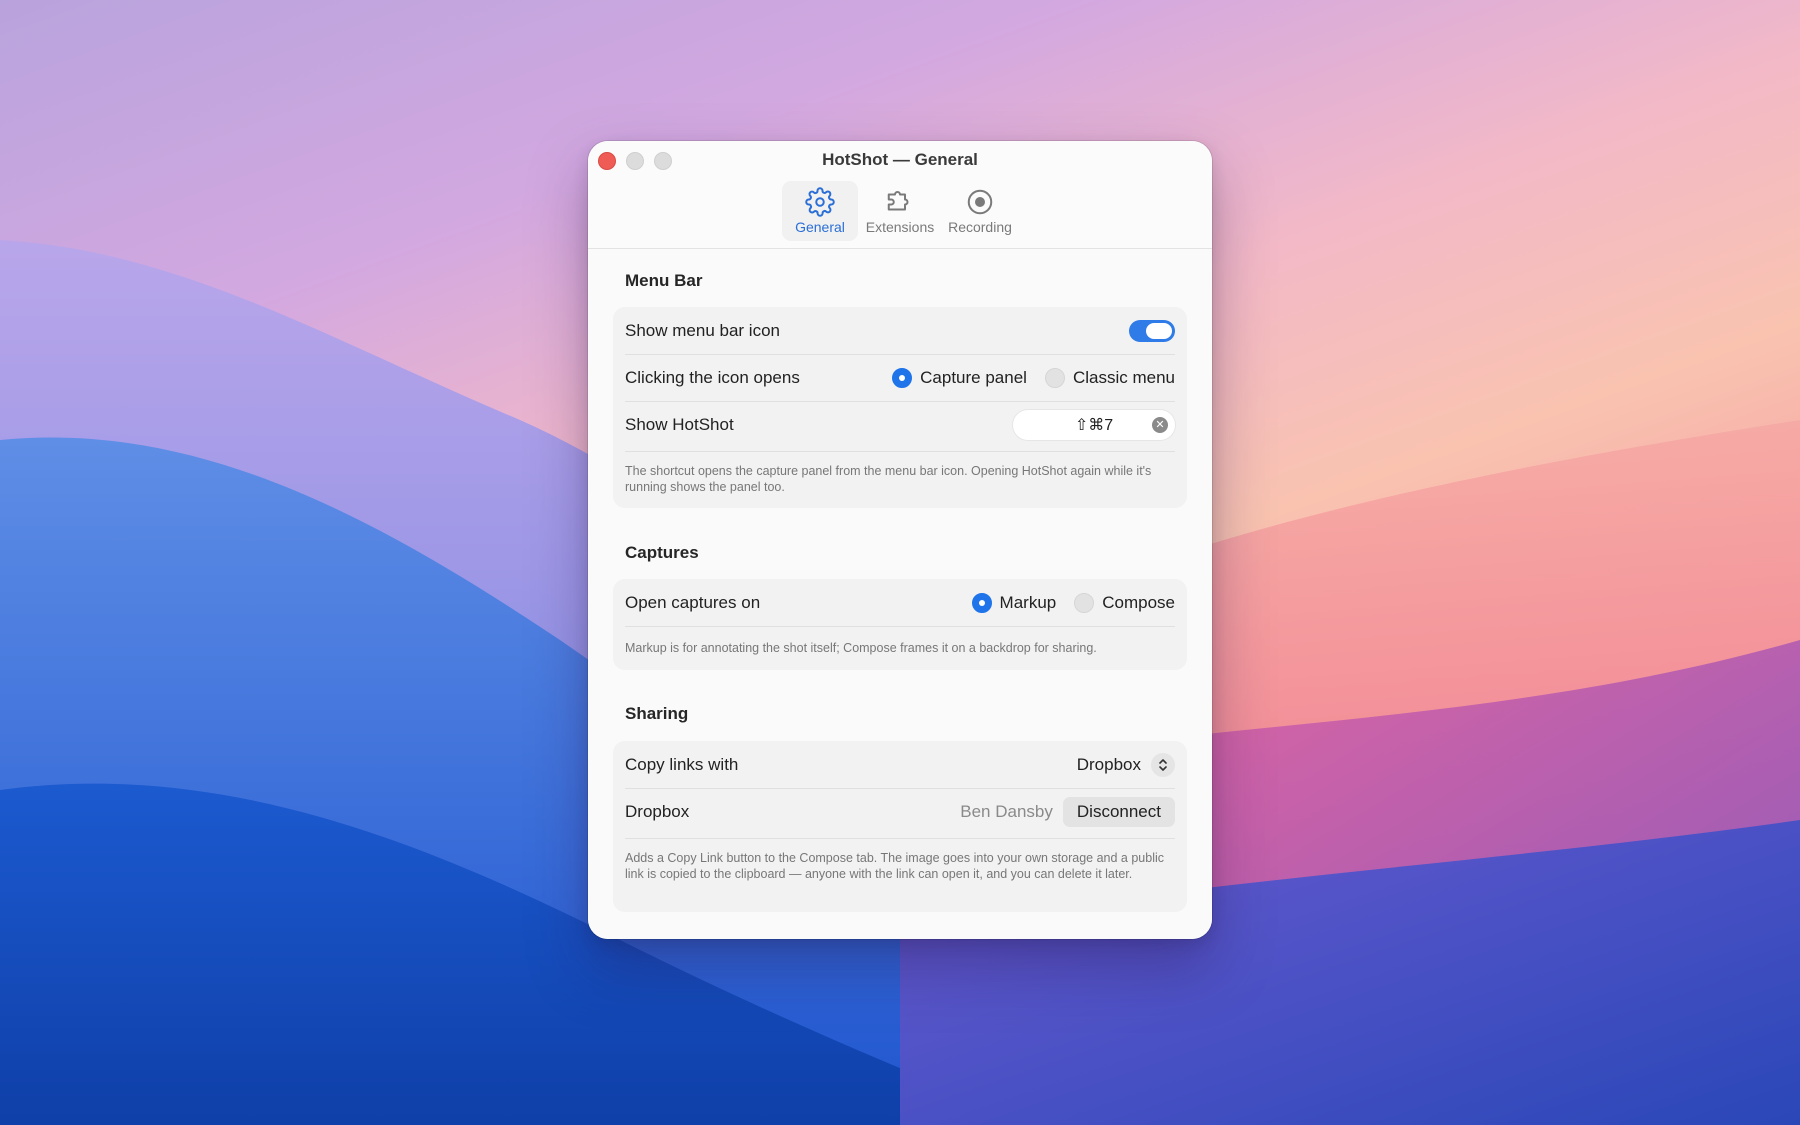 This screenshot has height=1125, width=1800. I want to click on dropbox-label: Dropbox, so click(657, 811).